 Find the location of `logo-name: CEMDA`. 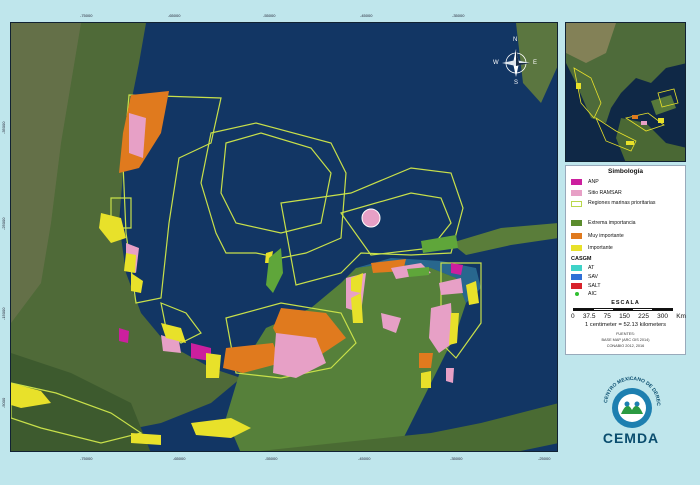

logo-name: CEMDA is located at coordinates (631, 438).